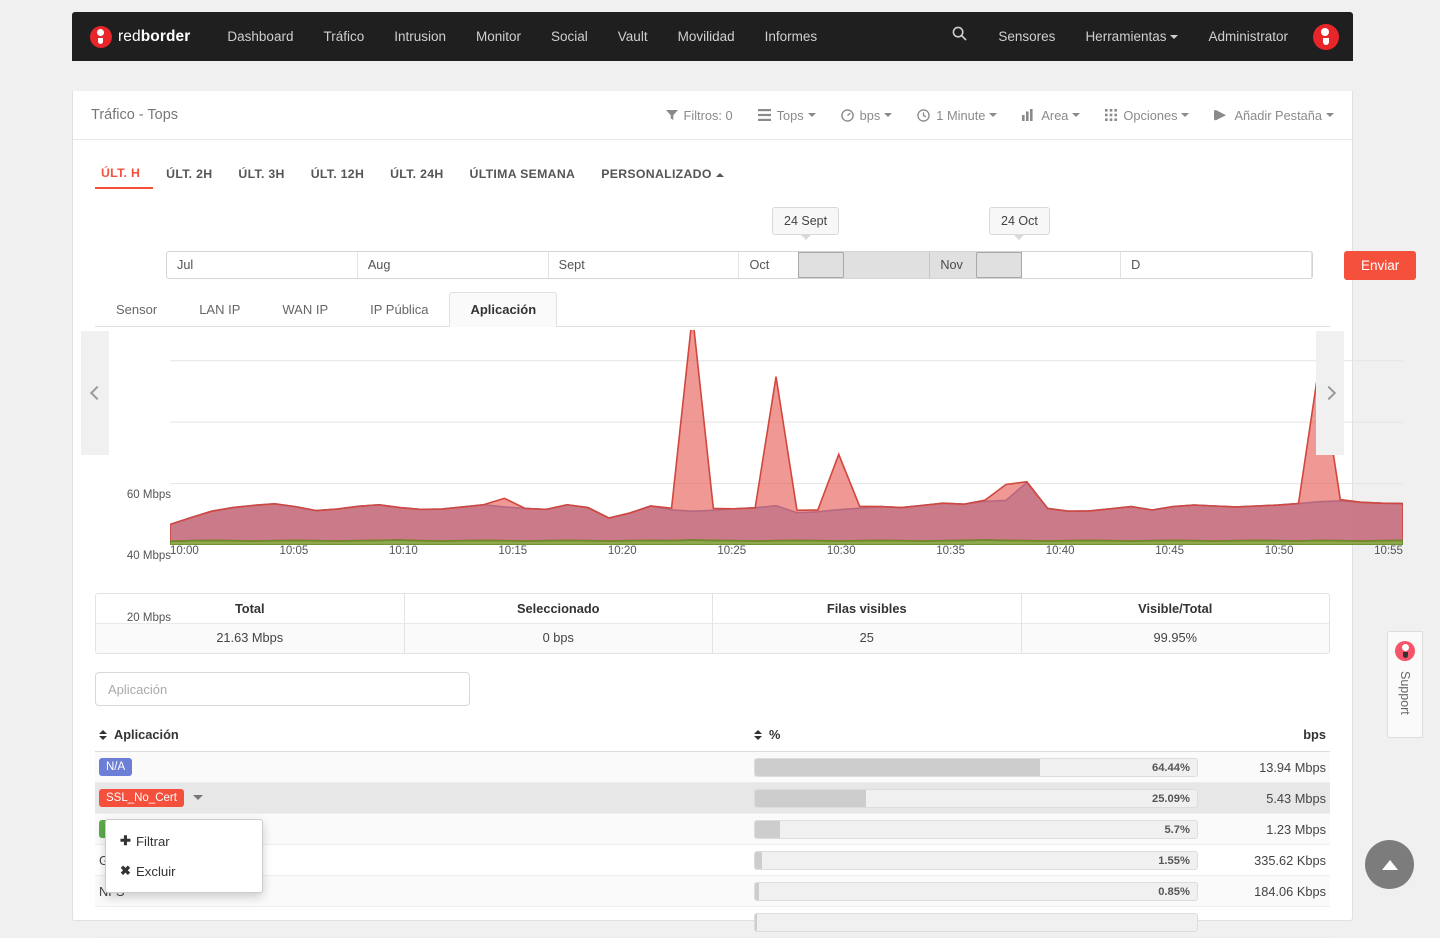  What do you see at coordinates (957, 115) in the screenshot?
I see `toolbar-interval: 1 Minute` at bounding box center [957, 115].